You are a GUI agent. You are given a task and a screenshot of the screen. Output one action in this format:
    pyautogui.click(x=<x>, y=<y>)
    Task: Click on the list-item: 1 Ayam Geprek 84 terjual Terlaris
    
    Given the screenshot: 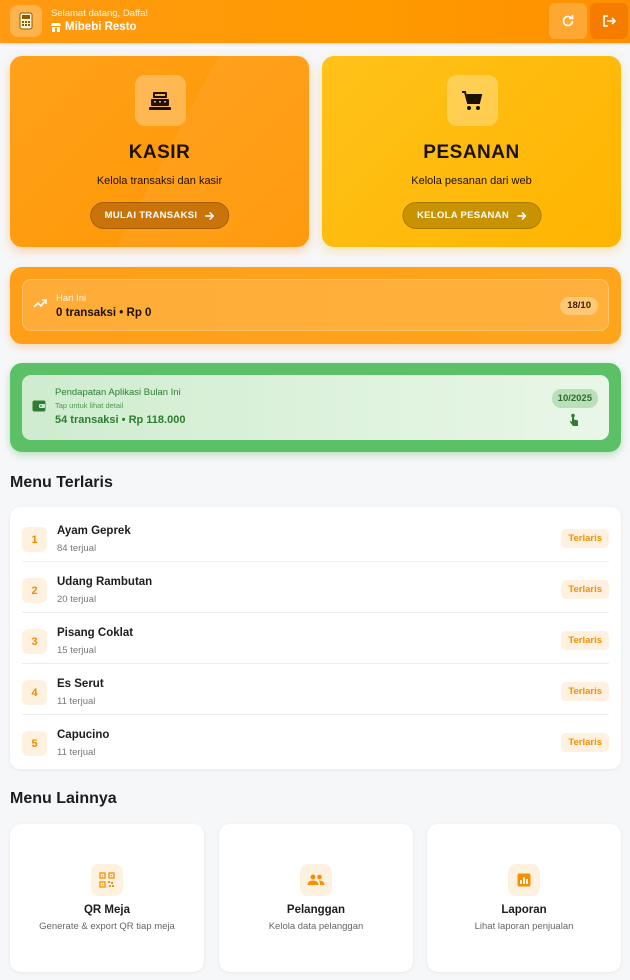 What is the action you would take?
    pyautogui.click(x=315, y=536)
    